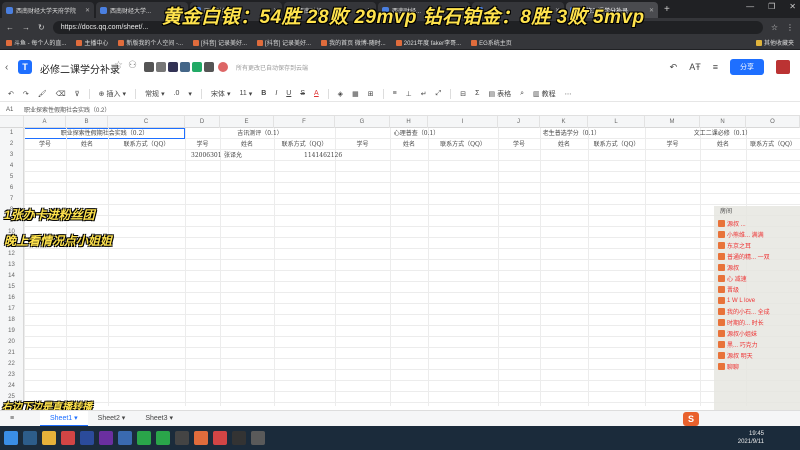 This screenshot has width=800, height=450. I want to click on cell-reference: A1, so click(12, 110).